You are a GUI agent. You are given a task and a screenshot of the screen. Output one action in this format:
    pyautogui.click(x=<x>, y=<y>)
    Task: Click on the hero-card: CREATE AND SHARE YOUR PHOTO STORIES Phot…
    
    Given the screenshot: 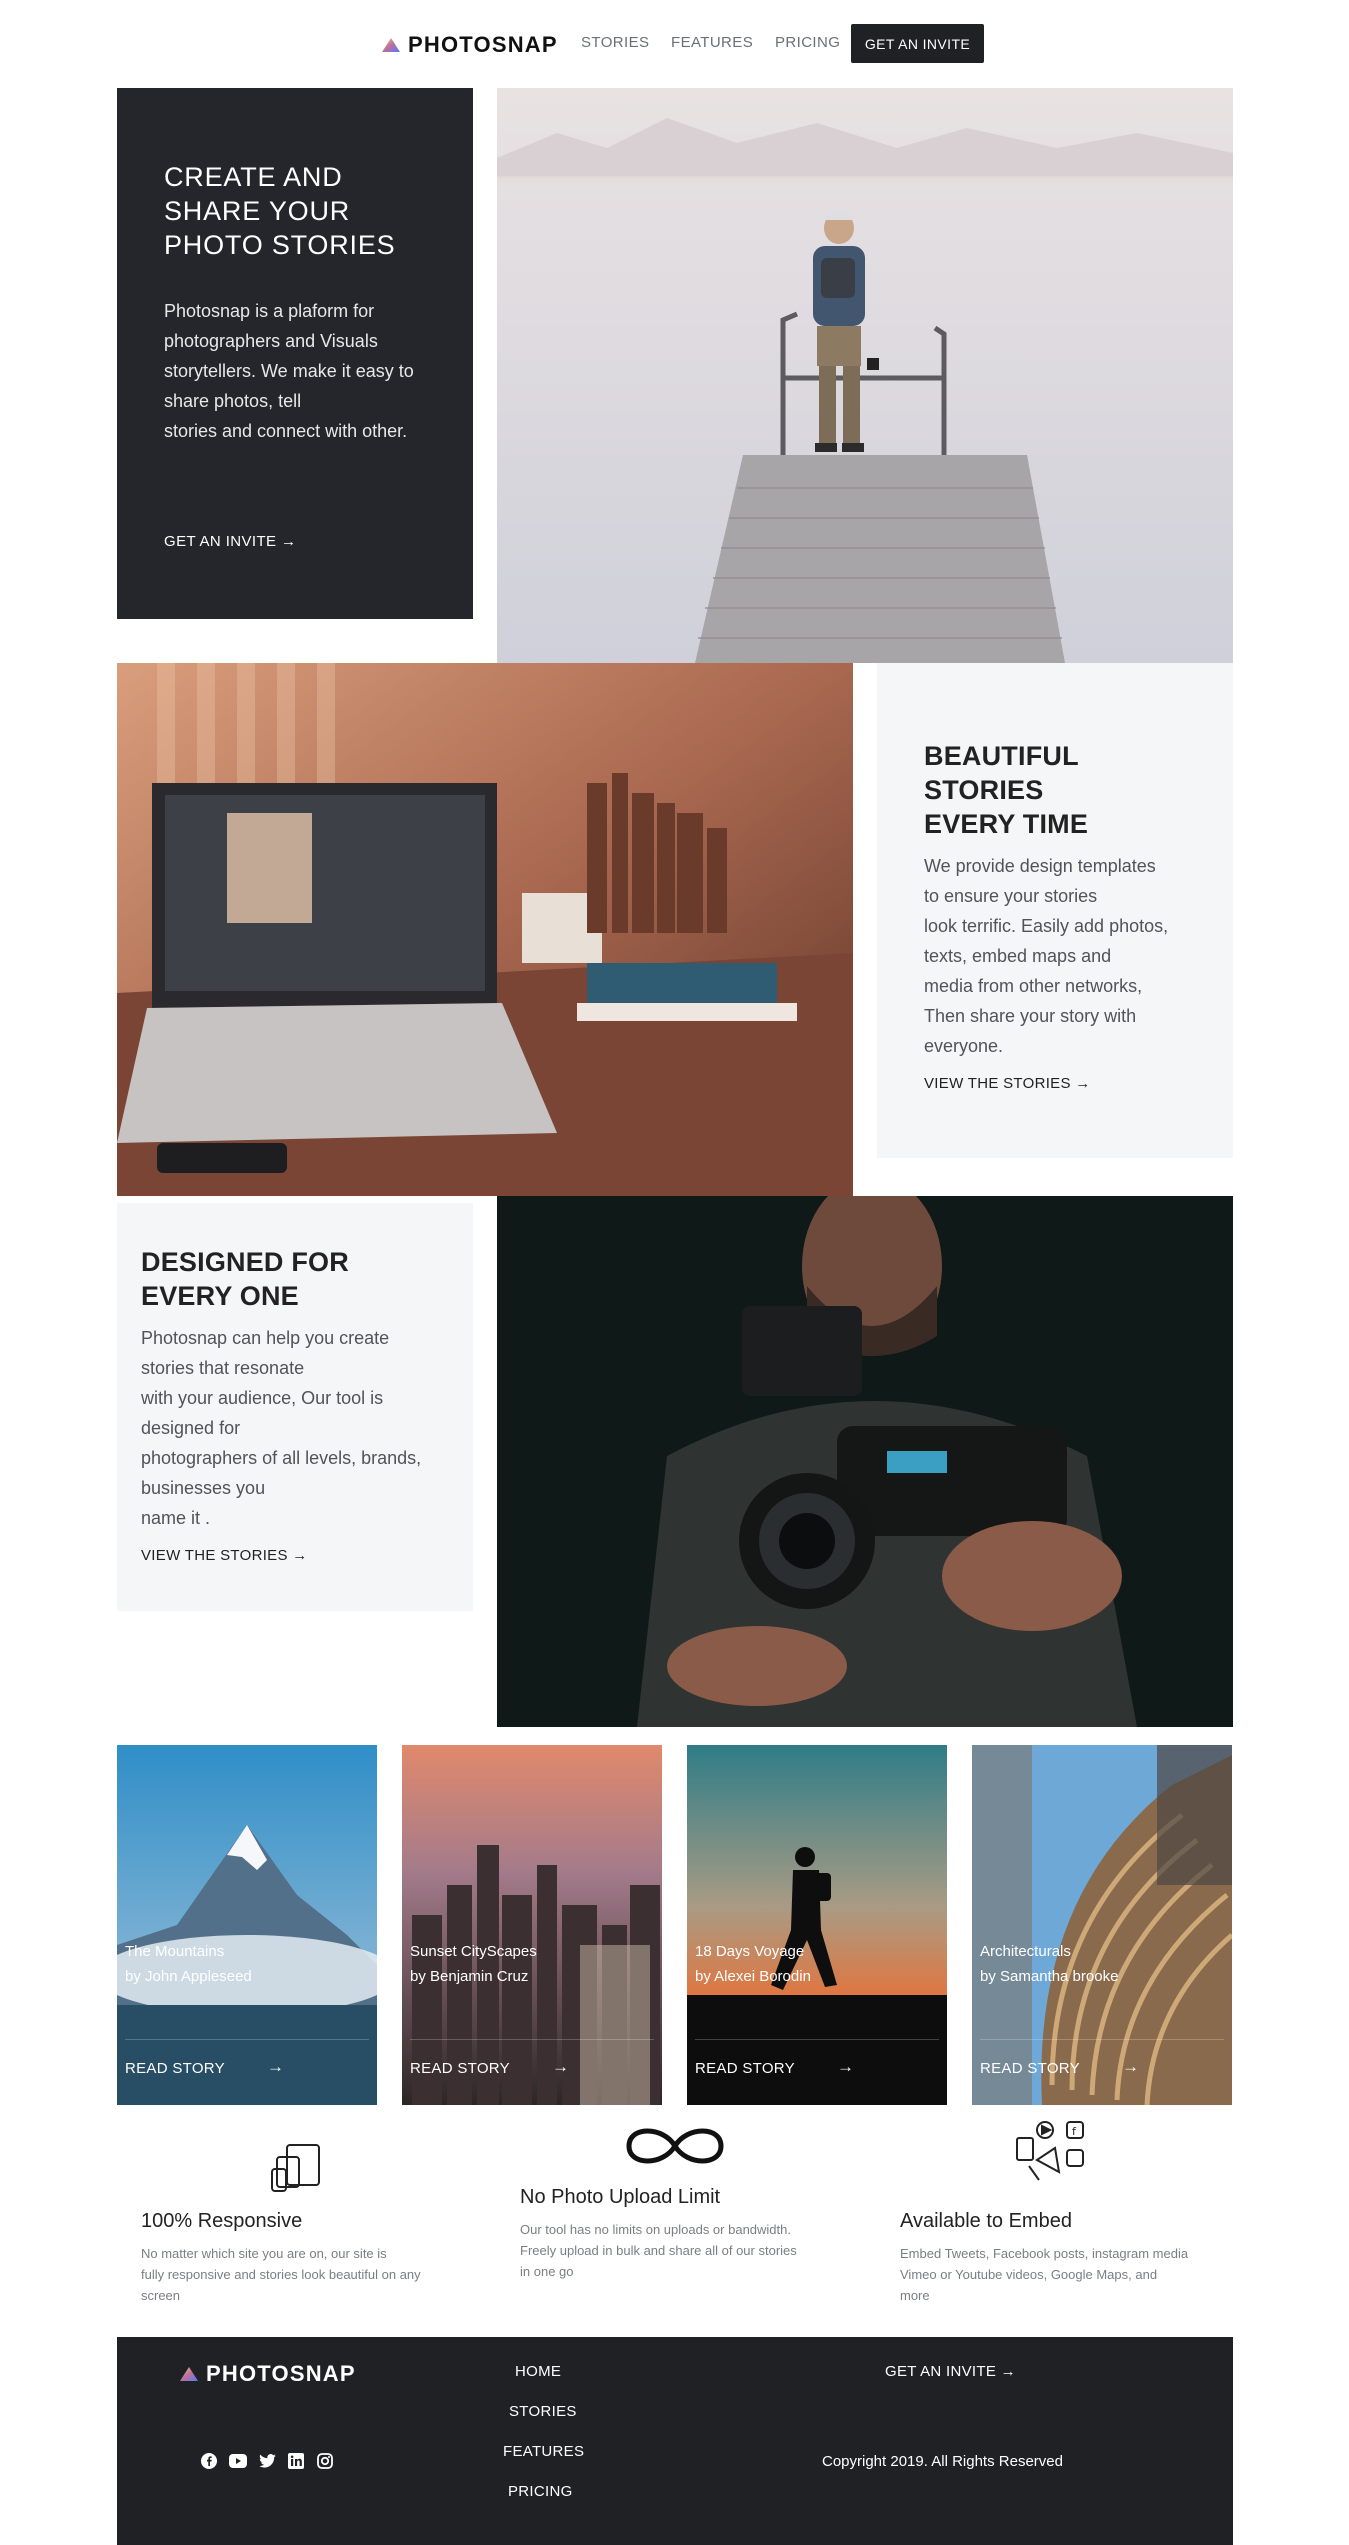 What is the action you would take?
    pyautogui.click(x=295, y=353)
    